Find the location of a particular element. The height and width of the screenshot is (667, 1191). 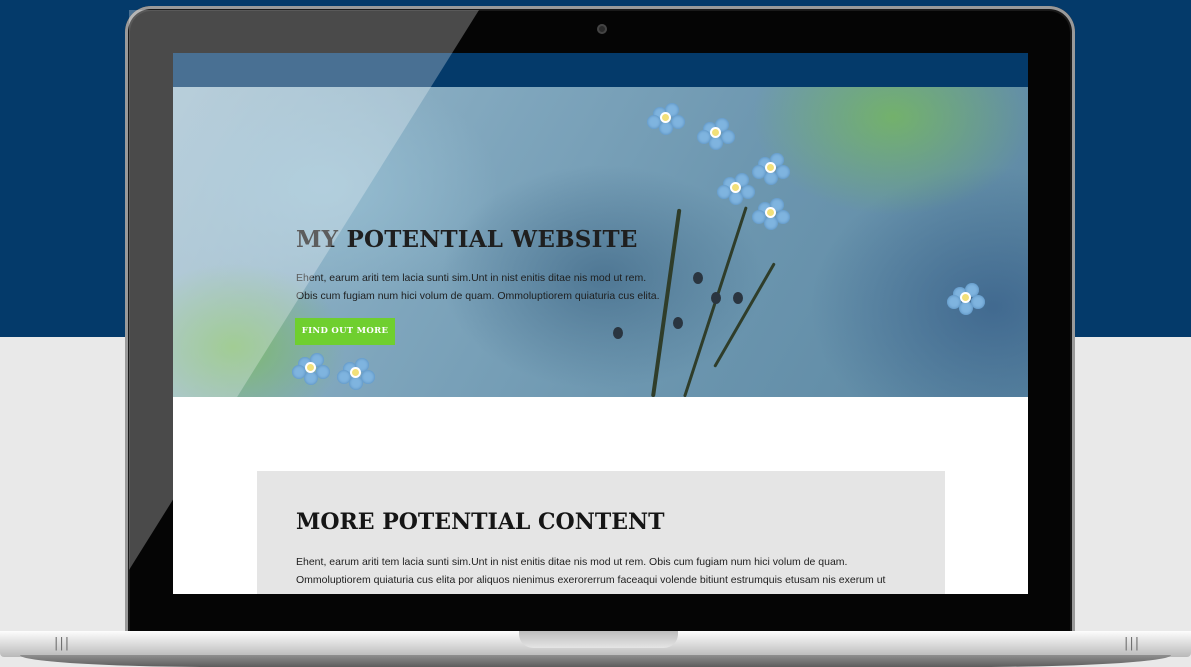

laptop-base-foot is located at coordinates (595, 661).